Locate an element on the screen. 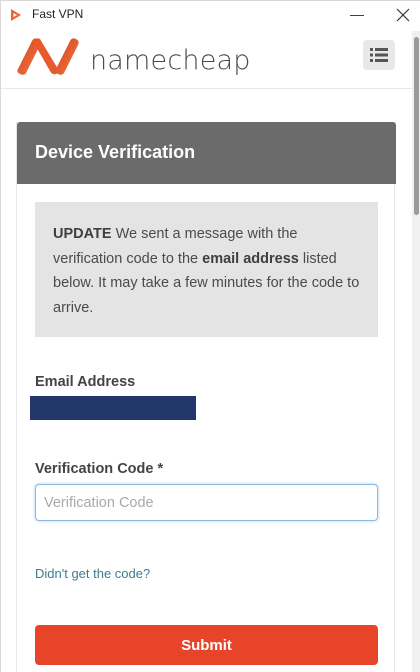  submit-button: Submit is located at coordinates (206, 645).